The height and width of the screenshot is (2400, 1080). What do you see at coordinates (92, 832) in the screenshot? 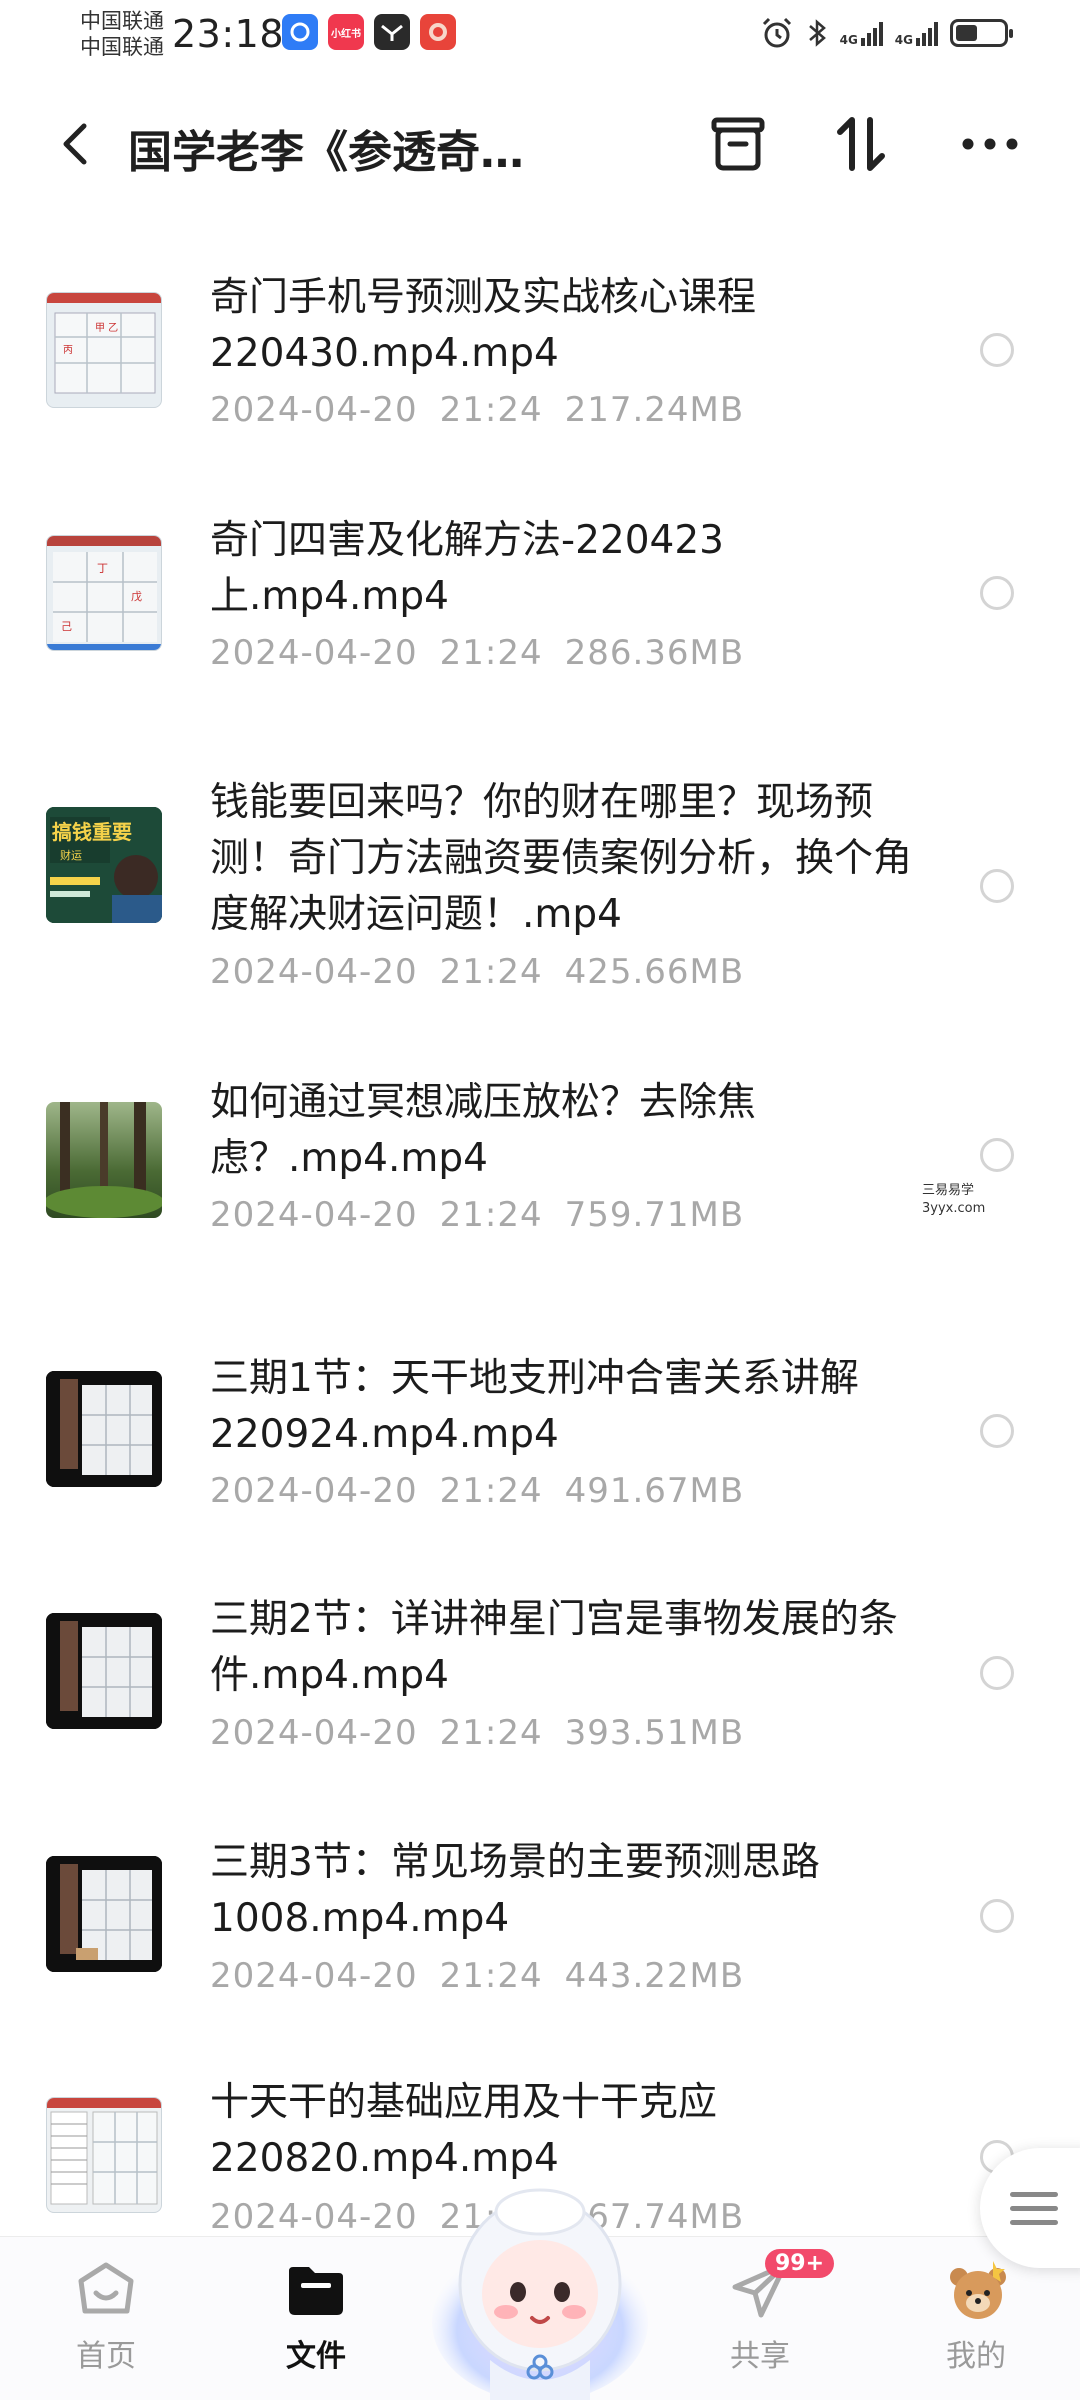
I see `poster-text: 搞钱重要` at bounding box center [92, 832].